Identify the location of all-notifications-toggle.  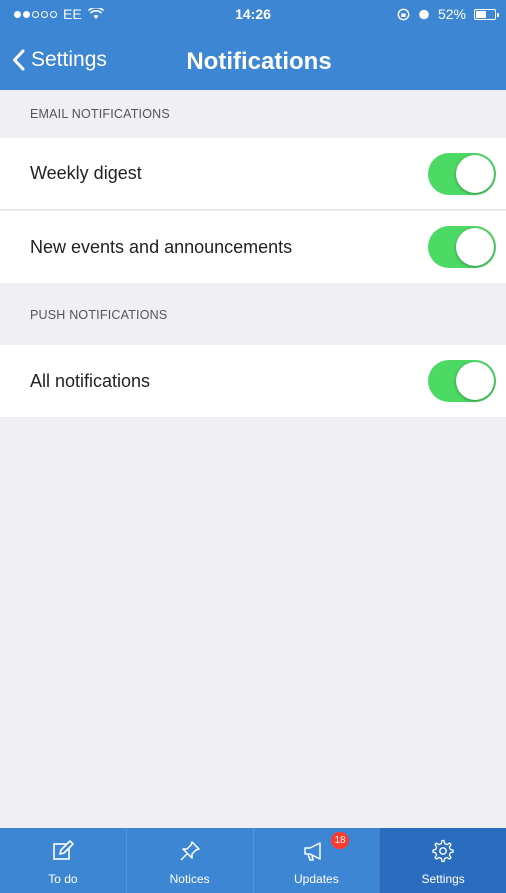
(462, 381).